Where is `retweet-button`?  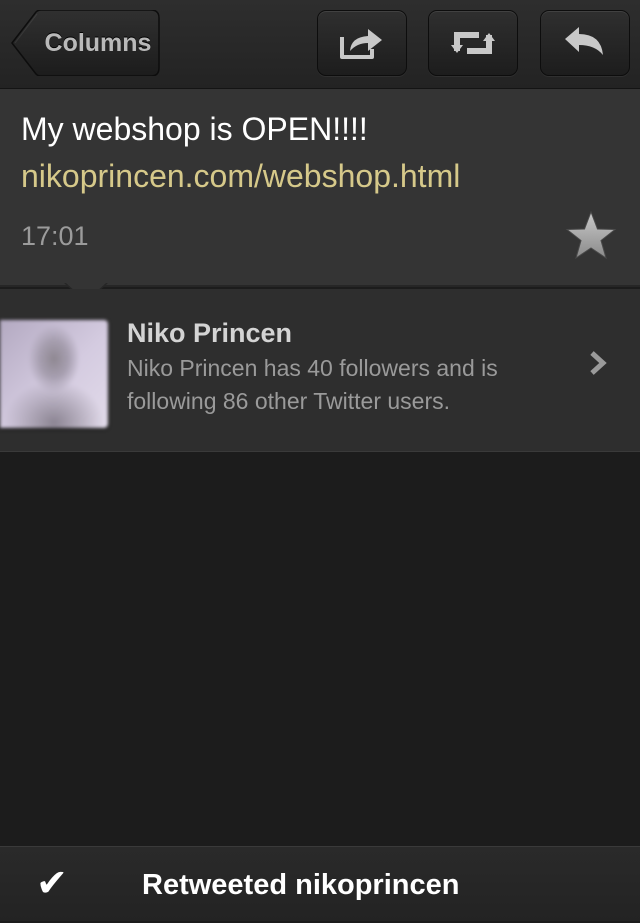 retweet-button is located at coordinates (473, 43).